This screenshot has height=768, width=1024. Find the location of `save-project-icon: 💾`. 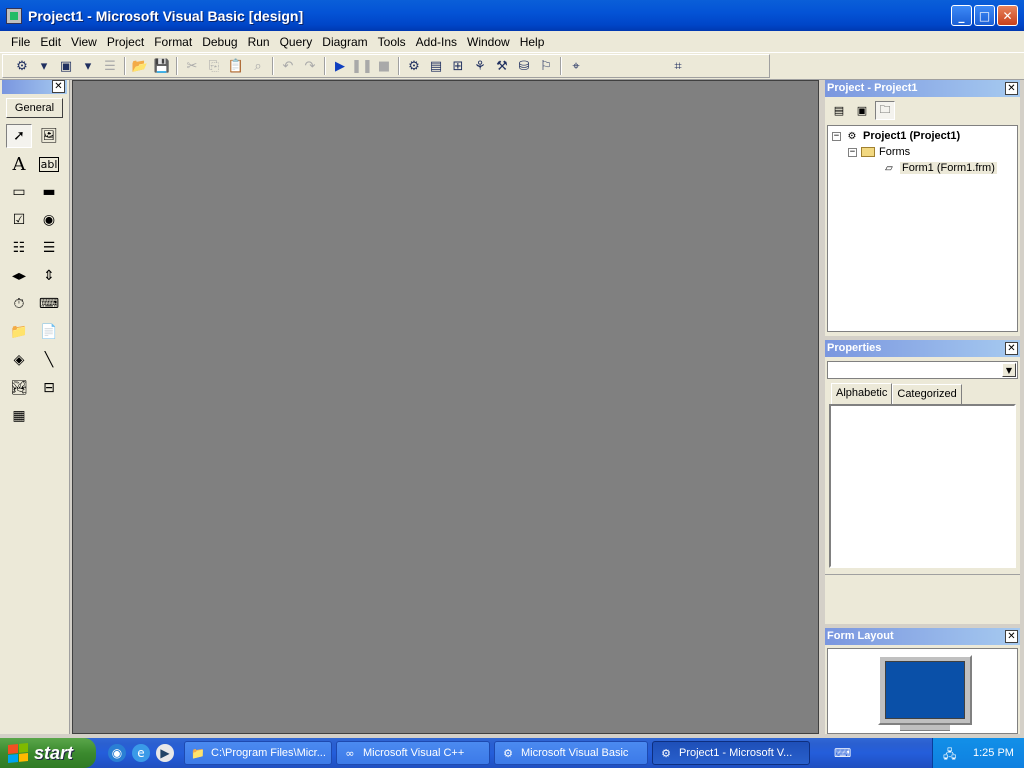

save-project-icon: 💾 is located at coordinates (162, 66).